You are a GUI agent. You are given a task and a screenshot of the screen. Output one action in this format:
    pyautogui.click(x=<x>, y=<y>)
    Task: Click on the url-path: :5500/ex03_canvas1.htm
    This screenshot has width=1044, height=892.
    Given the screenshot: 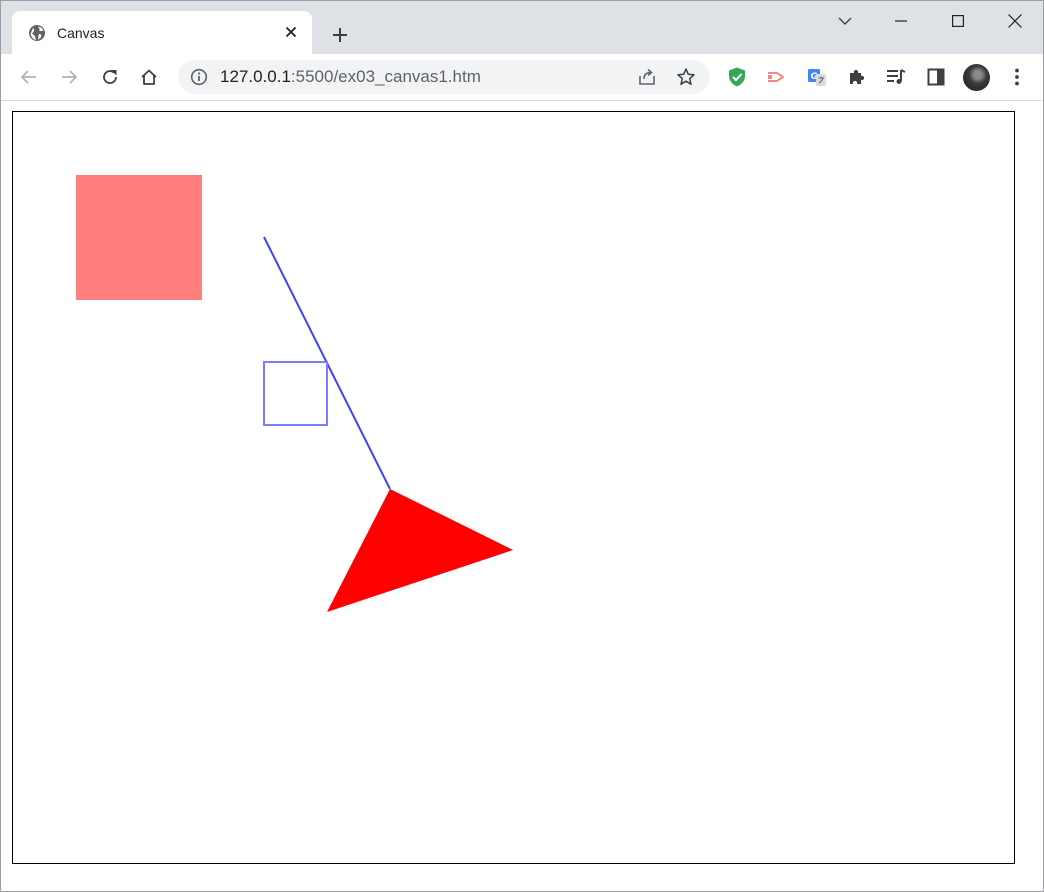 What is the action you would take?
    pyautogui.click(x=385, y=76)
    